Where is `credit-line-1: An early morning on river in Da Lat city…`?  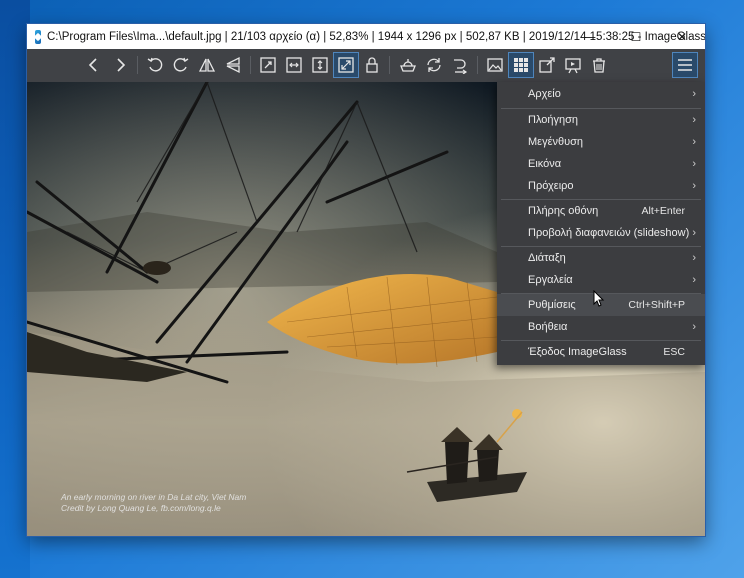 credit-line-1: An early morning on river in Da Lat city… is located at coordinates (154, 497).